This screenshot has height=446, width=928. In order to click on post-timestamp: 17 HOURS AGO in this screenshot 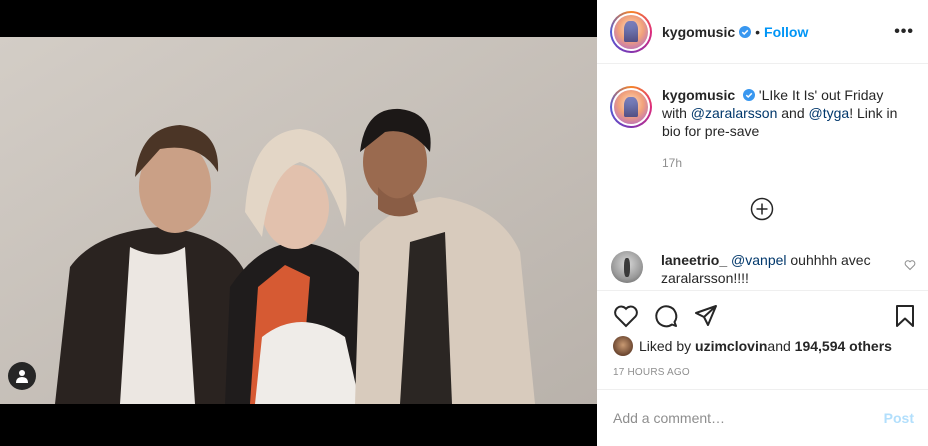, I will do `click(651, 372)`.